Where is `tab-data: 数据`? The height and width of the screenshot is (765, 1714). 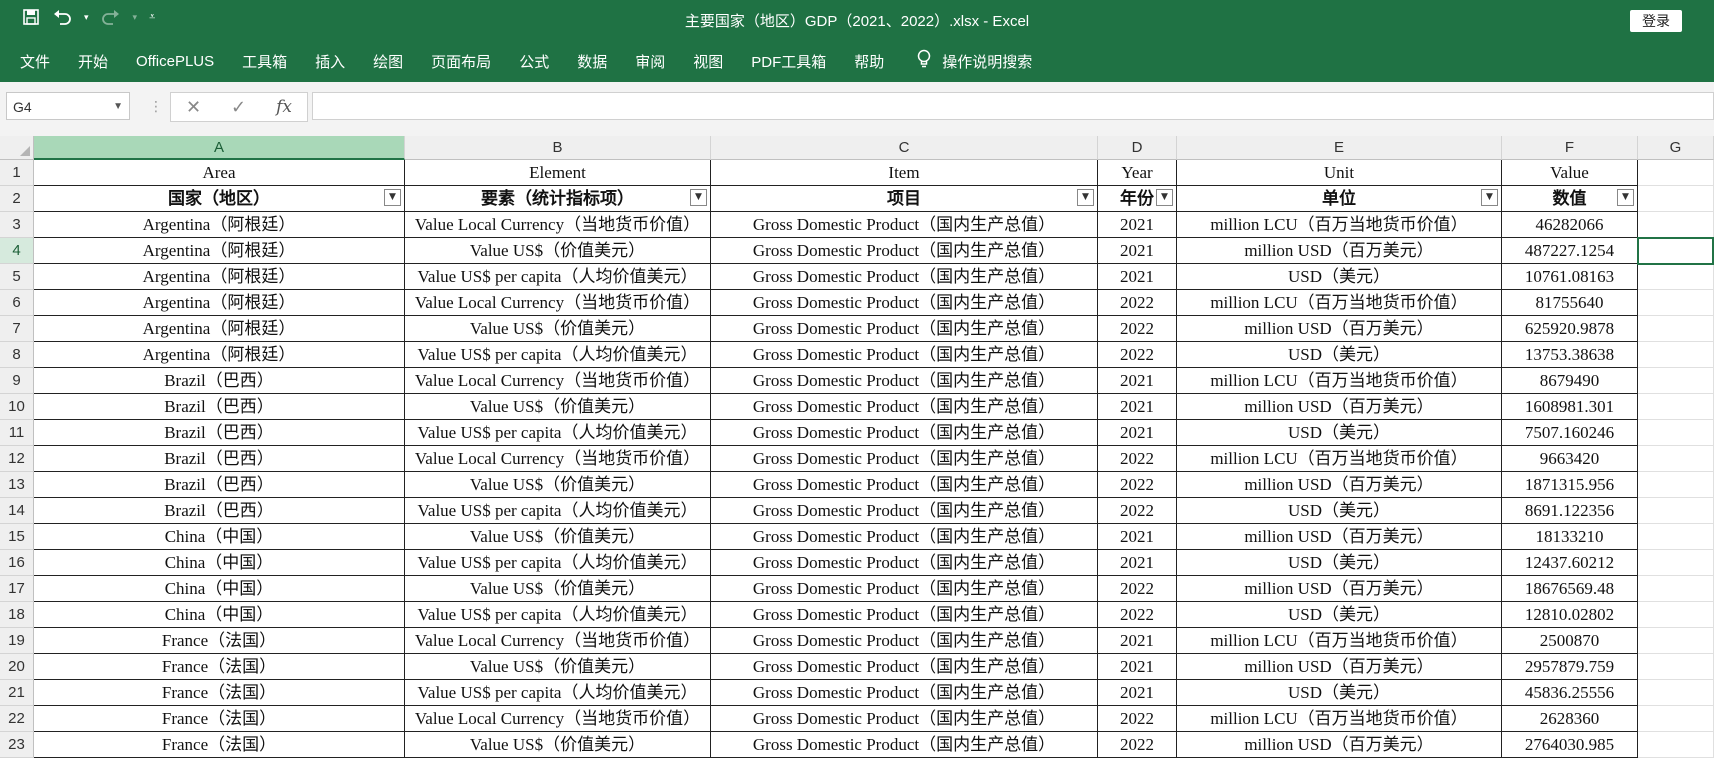
tab-data: 数据 is located at coordinates (592, 61).